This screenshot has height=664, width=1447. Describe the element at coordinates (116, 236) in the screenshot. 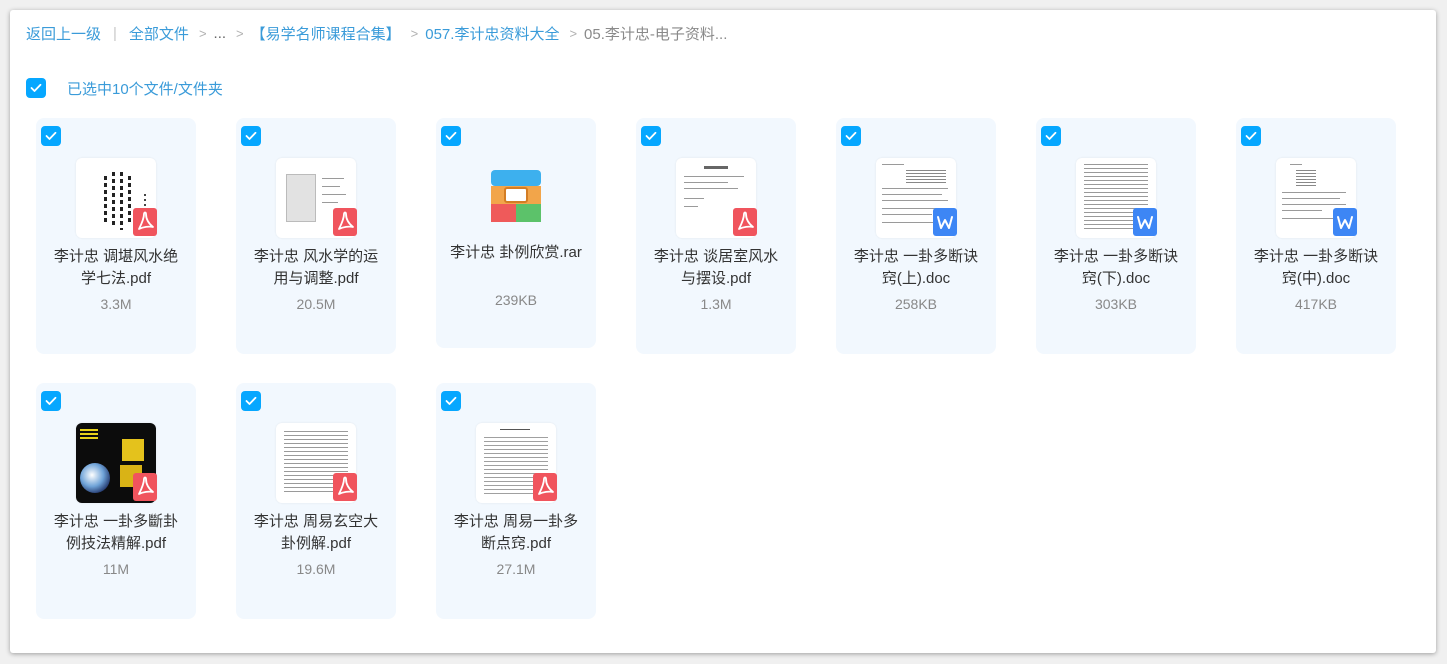

I see `file-card: 李计忠 调堪风水绝学七法.pdf 3.3M` at that location.